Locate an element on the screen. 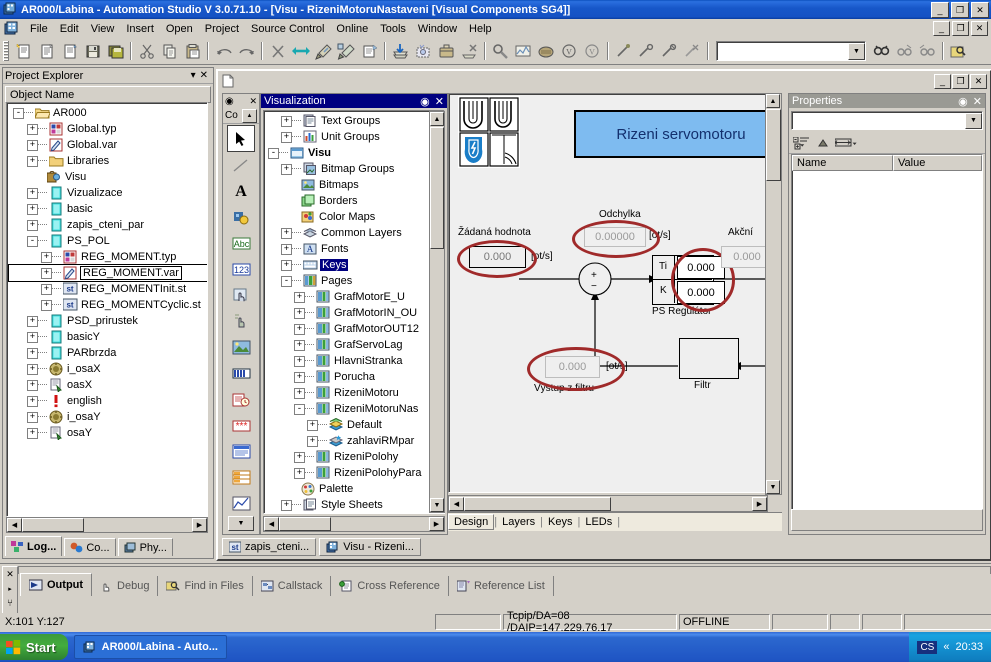 The image size is (991, 662). close-button: ✕ is located at coordinates (980, 10).